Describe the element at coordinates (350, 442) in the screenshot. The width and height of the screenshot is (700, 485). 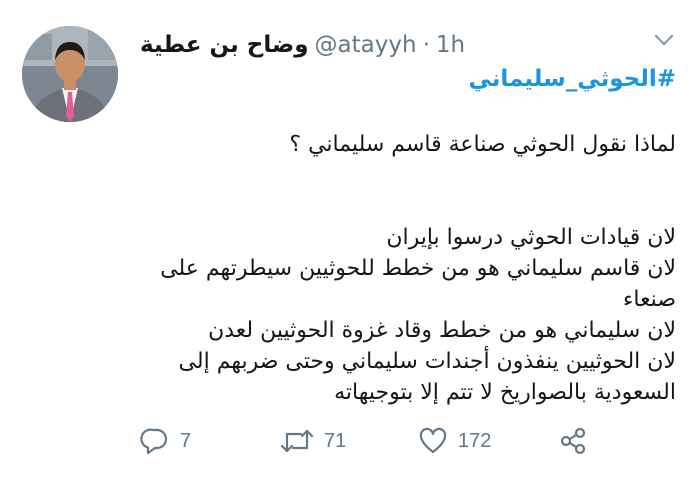
I see `action-bar: 7 71 172` at that location.